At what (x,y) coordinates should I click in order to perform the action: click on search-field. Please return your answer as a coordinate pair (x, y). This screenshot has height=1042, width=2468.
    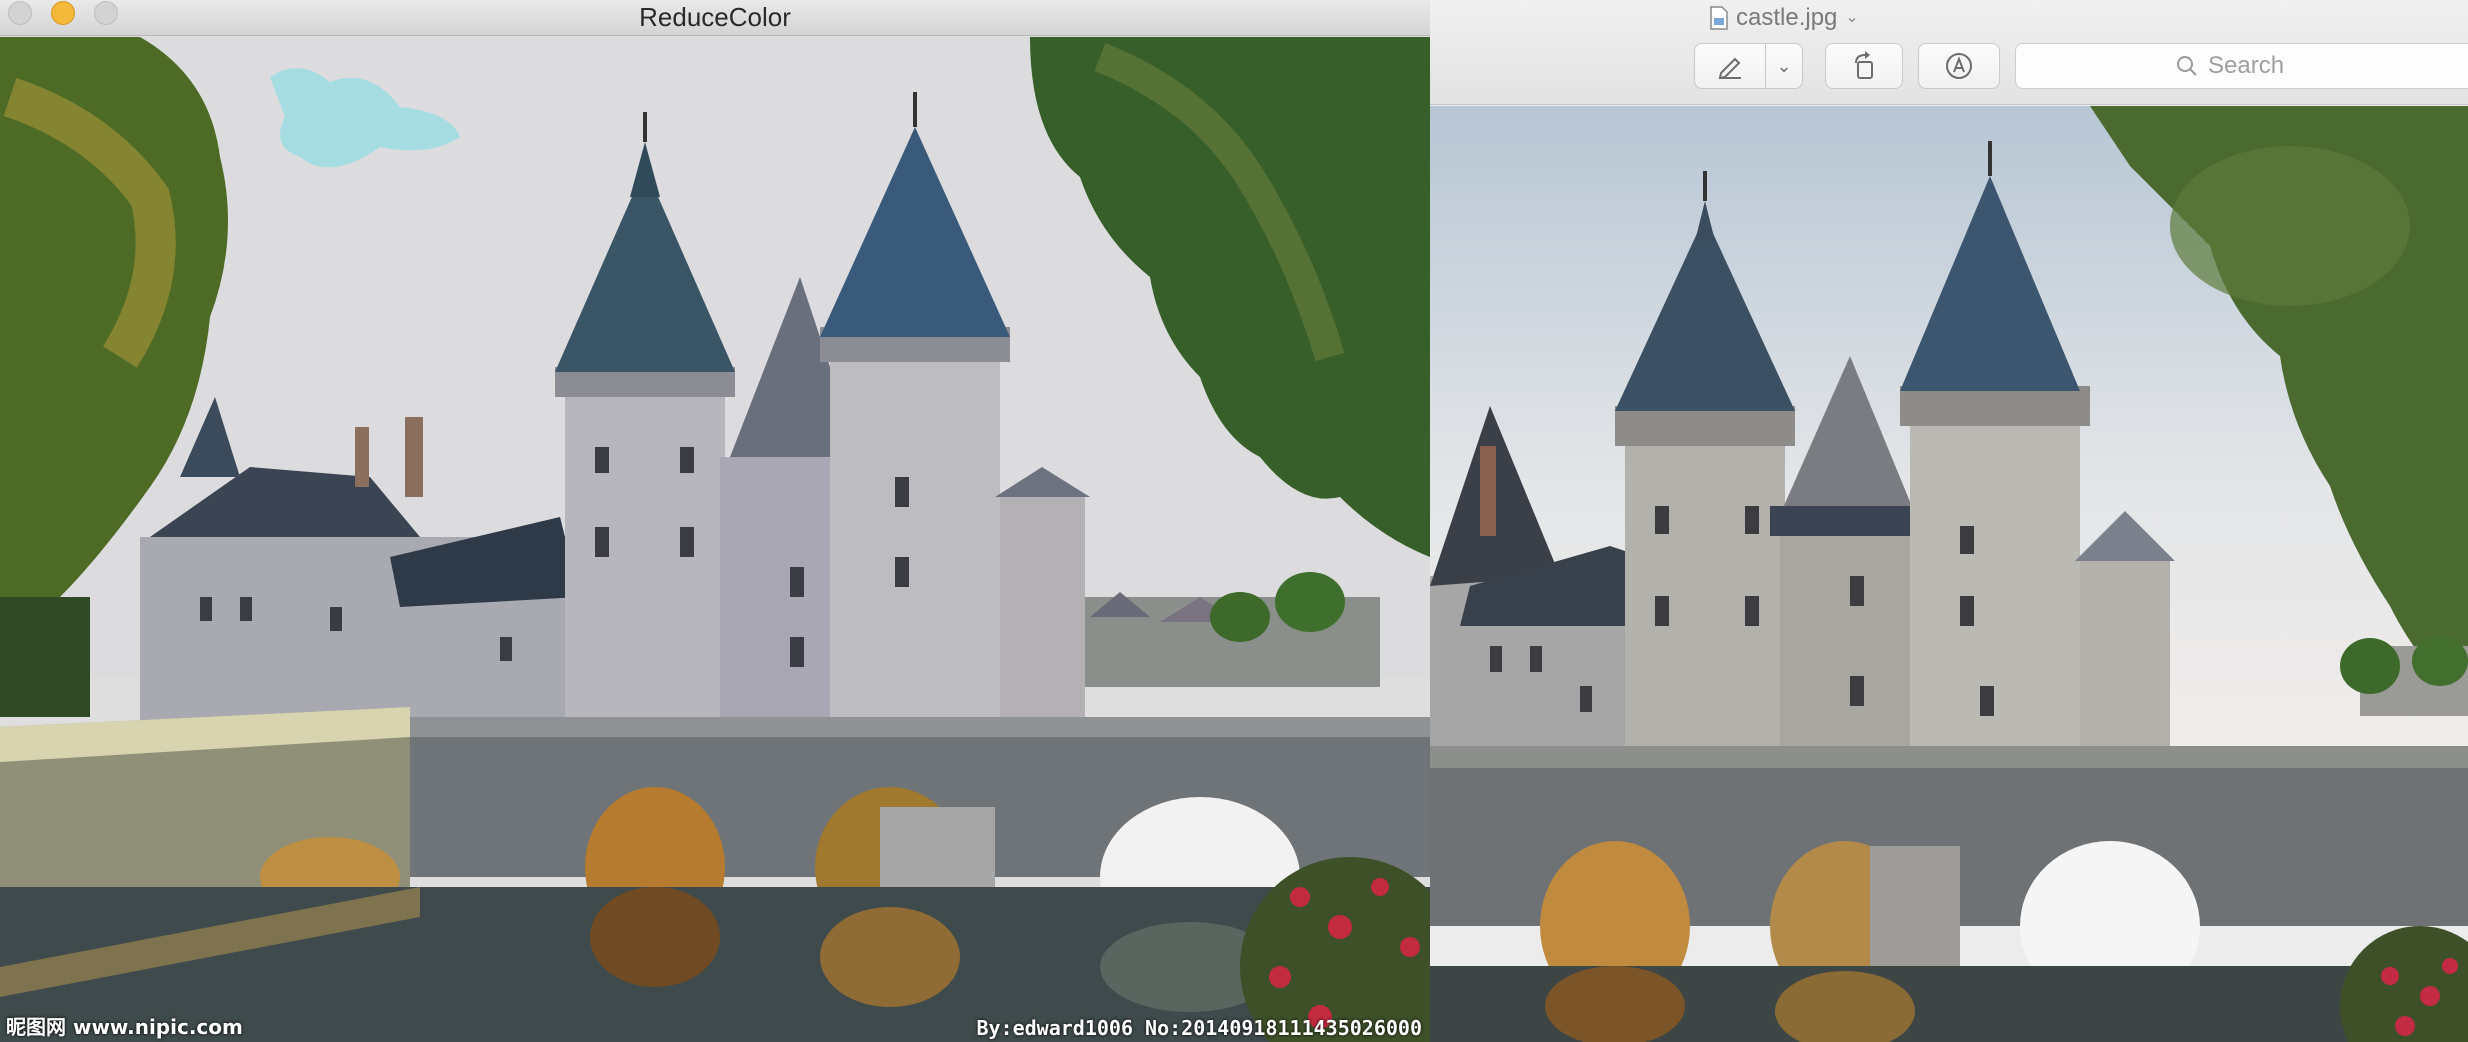
    Looking at the image, I should click on (2241, 66).